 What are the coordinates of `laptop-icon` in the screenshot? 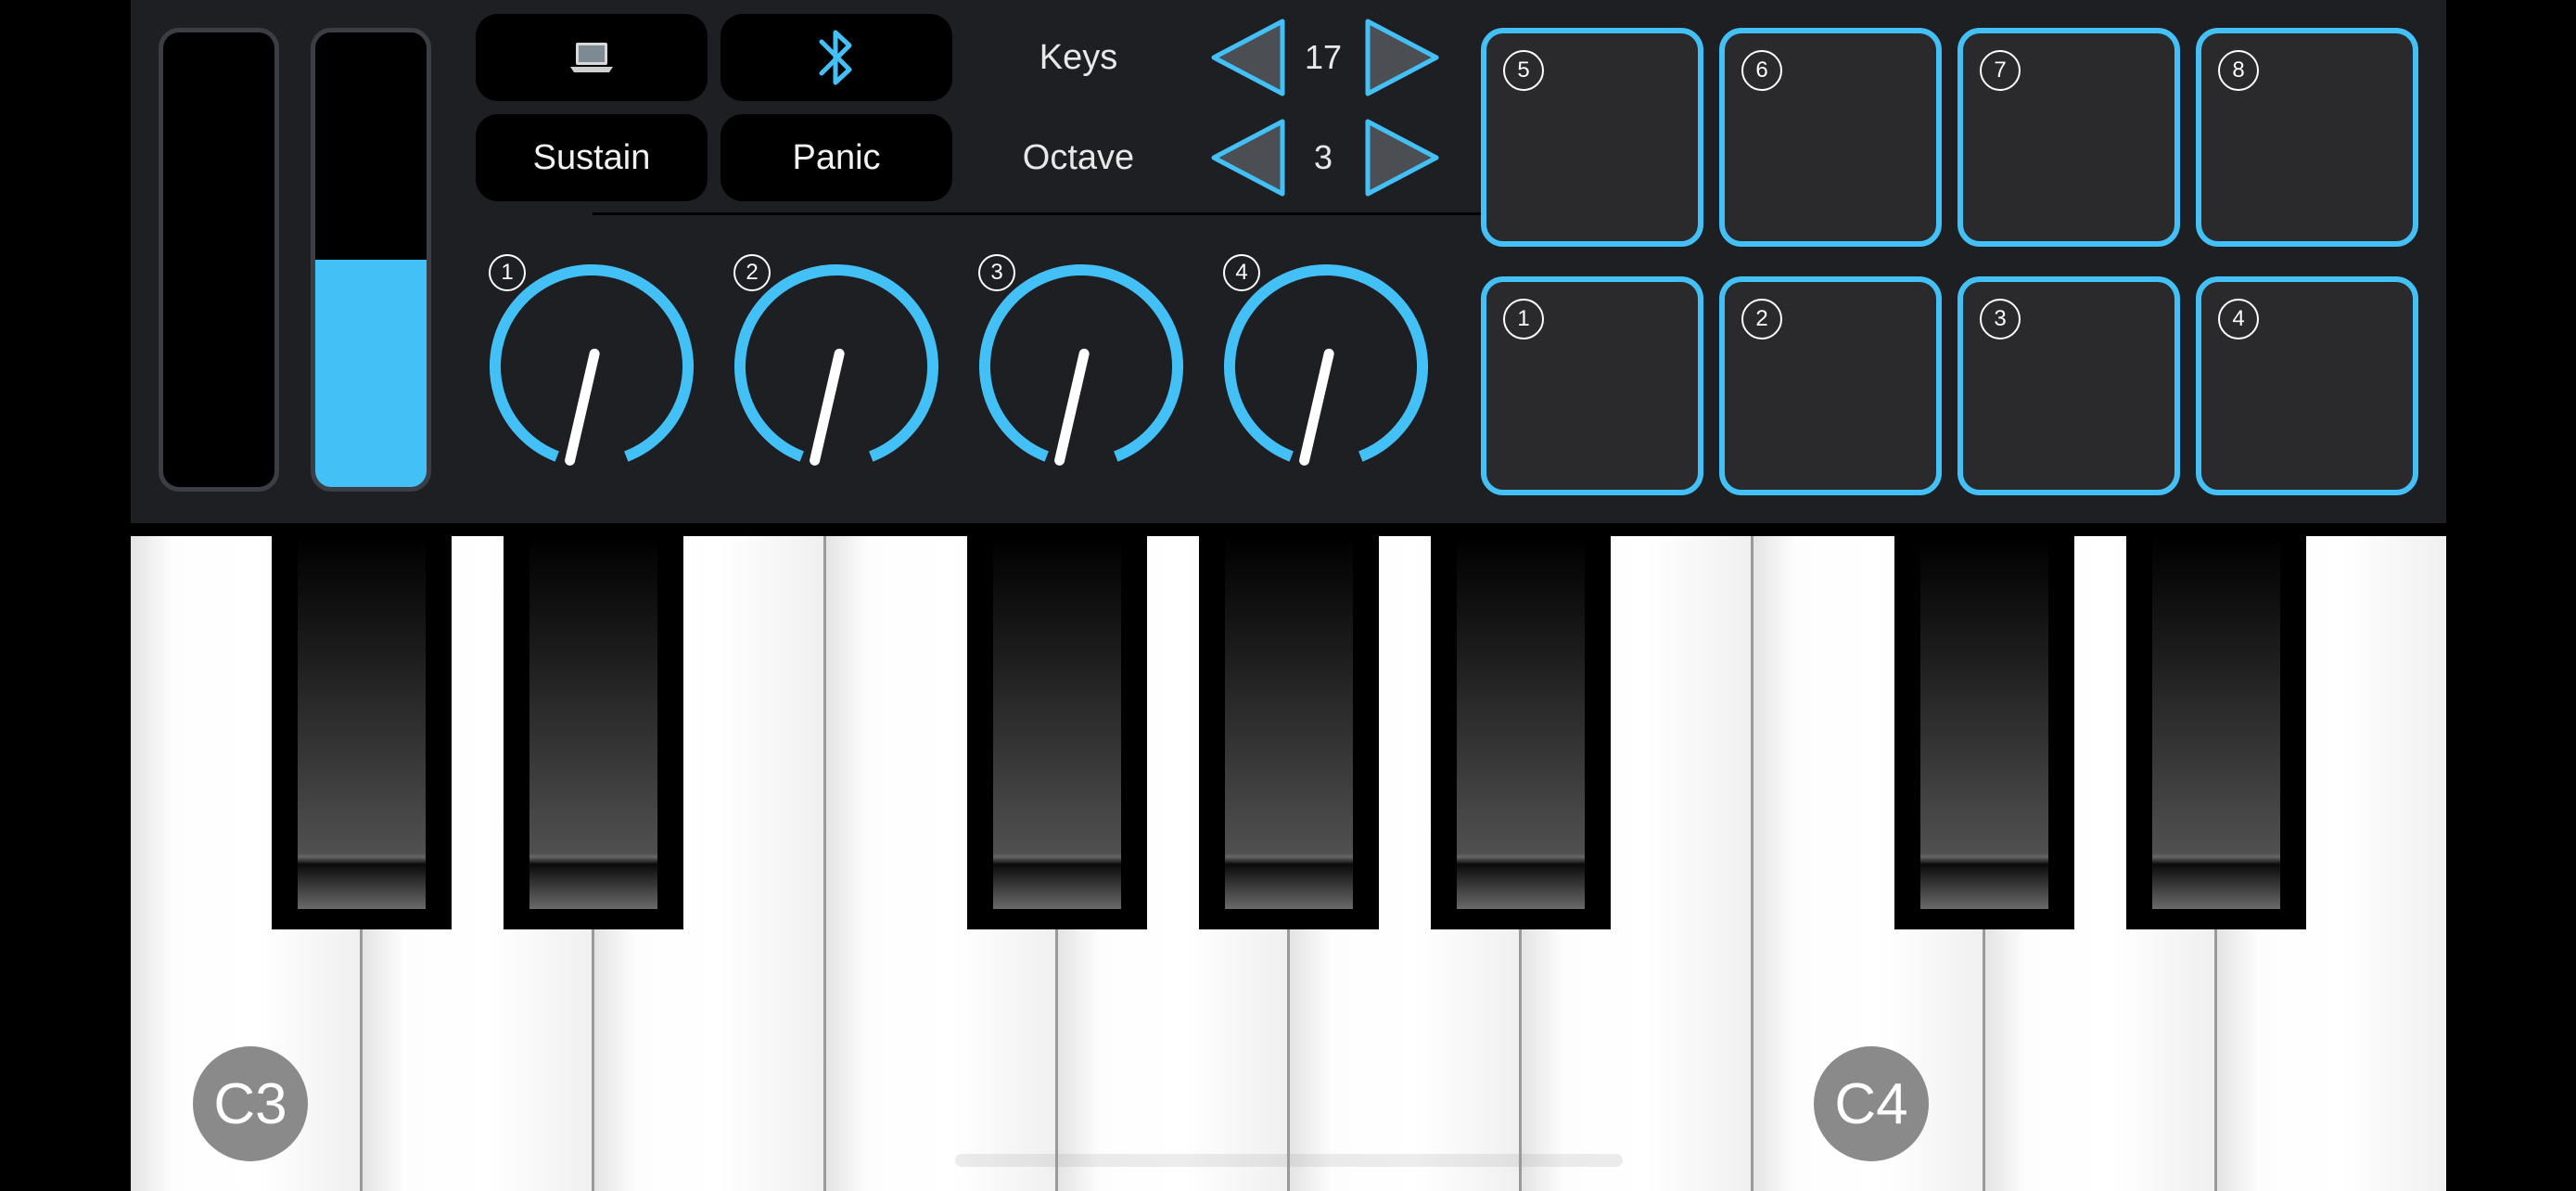 It's located at (591, 57).